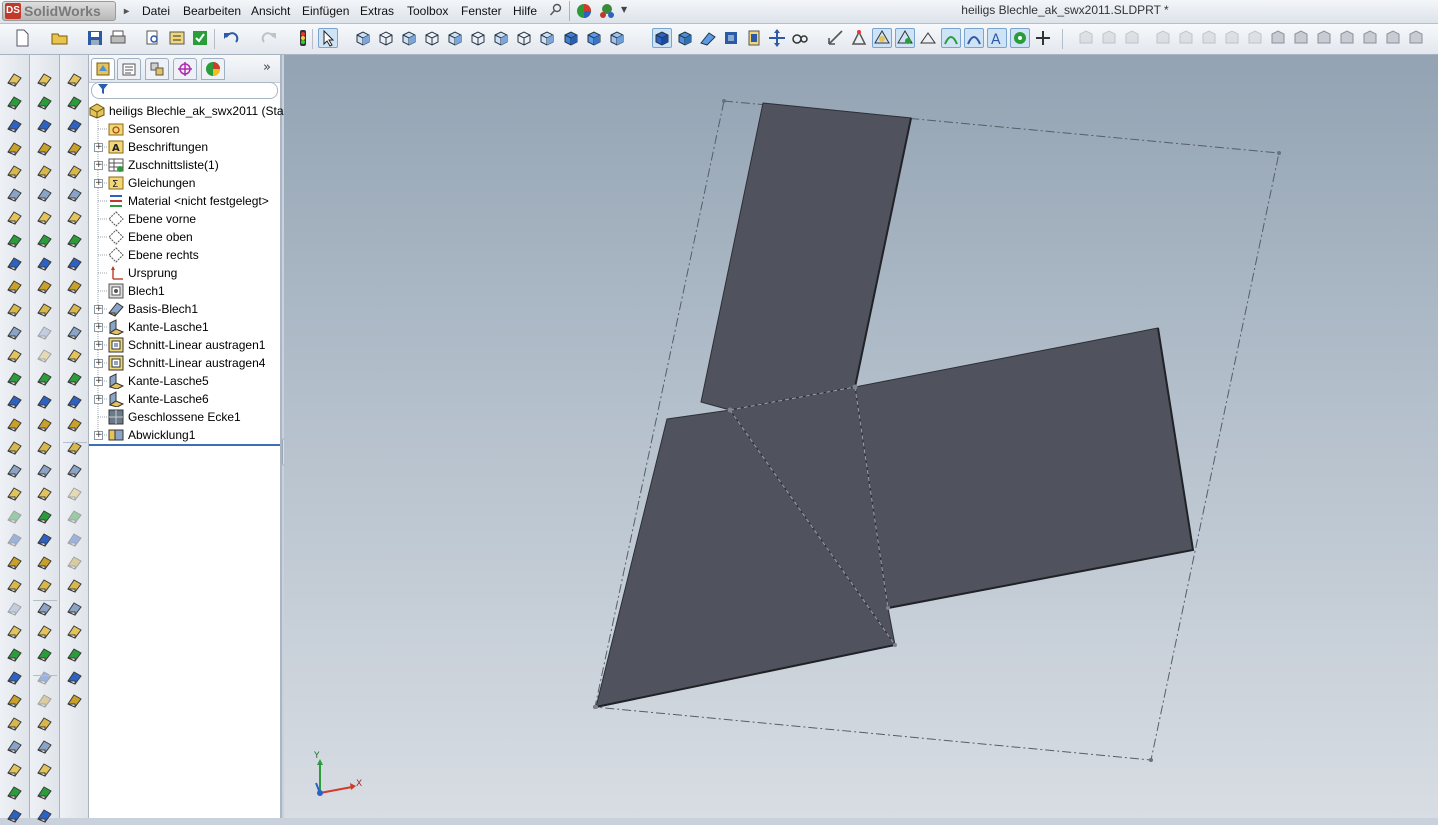  Describe the element at coordinates (184, 201) in the screenshot. I see `tree-item-material: Material <nicht festgelegt>` at that location.